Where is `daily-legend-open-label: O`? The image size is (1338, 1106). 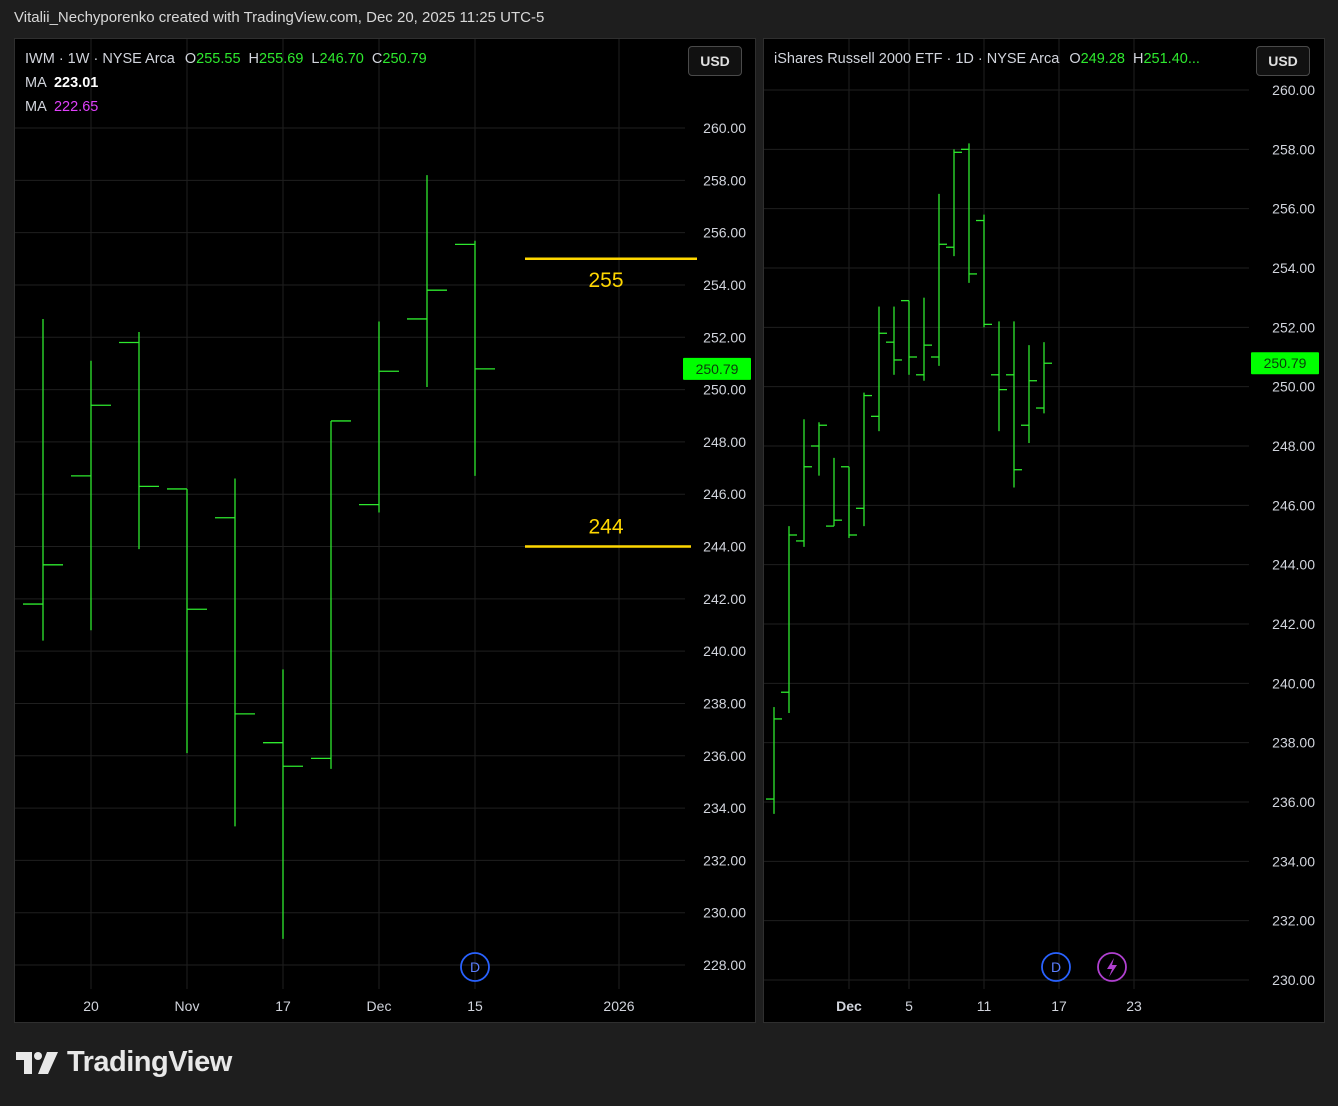
daily-legend-open-label: O is located at coordinates (1075, 59).